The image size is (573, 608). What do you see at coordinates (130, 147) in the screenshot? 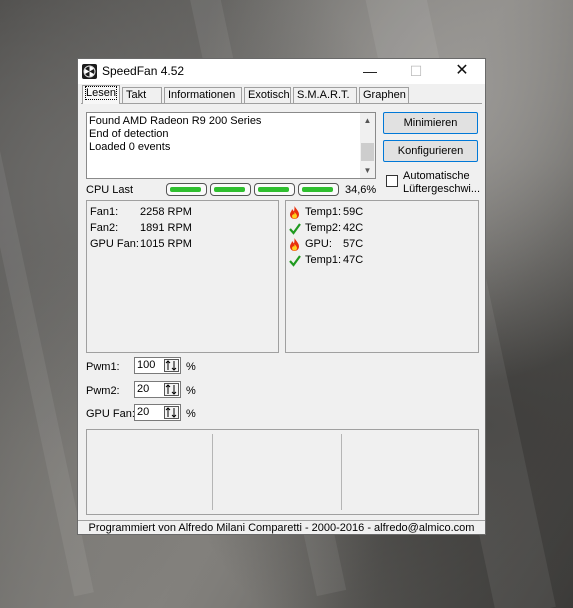
I see `log-line: Loaded 0 events` at bounding box center [130, 147].